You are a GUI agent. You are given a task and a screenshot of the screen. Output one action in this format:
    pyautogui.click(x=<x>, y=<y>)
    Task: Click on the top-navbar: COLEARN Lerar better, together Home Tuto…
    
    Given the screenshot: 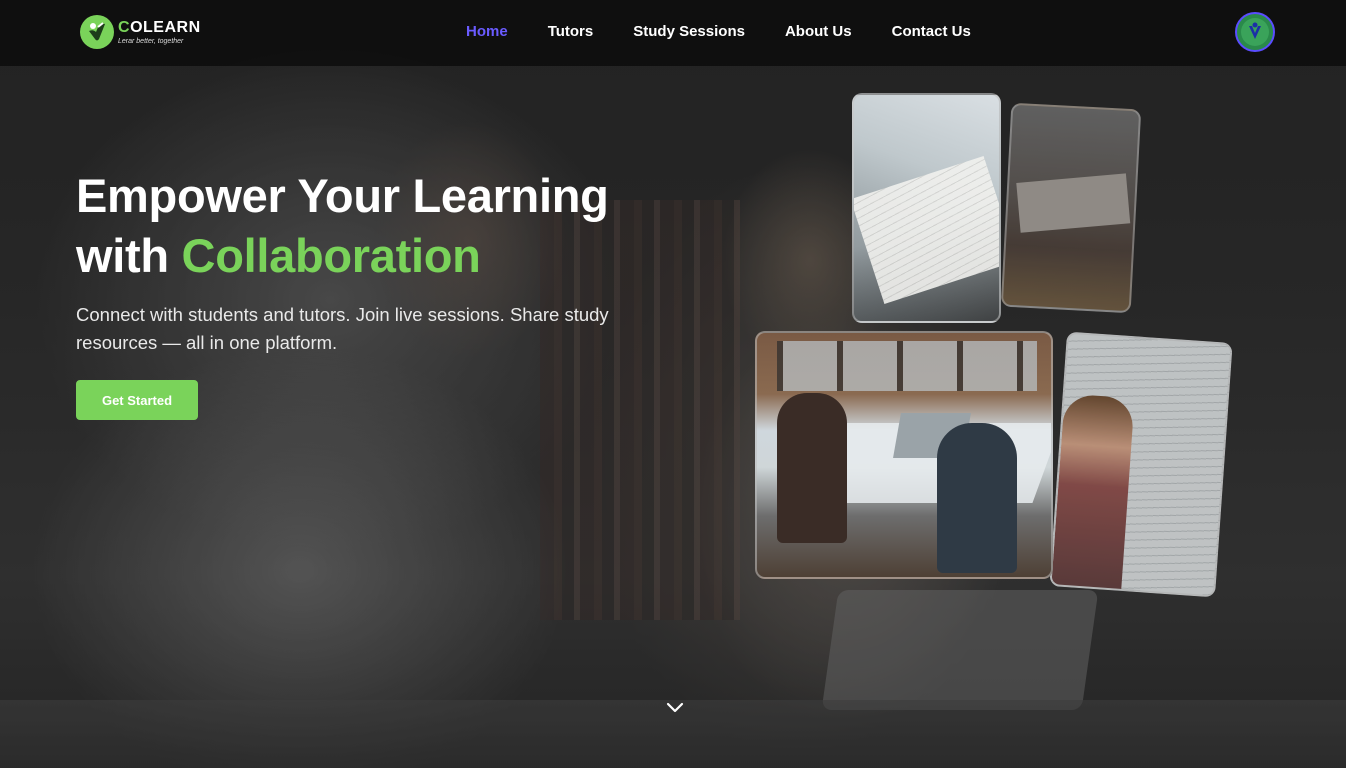 What is the action you would take?
    pyautogui.click(x=673, y=33)
    